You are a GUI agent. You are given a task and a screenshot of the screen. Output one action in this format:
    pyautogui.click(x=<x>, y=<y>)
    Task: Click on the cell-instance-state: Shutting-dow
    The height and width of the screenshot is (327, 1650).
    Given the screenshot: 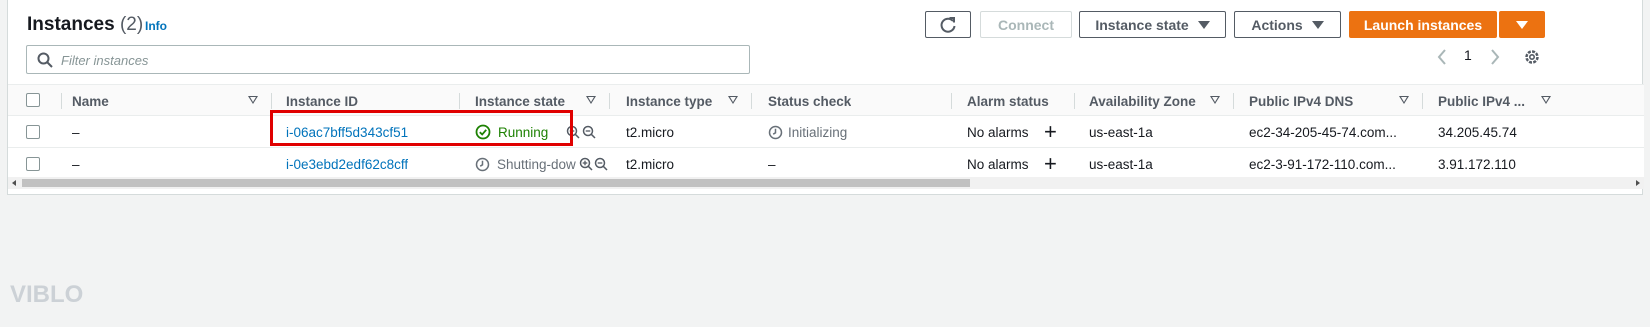 What is the action you would take?
    pyautogui.click(x=527, y=164)
    